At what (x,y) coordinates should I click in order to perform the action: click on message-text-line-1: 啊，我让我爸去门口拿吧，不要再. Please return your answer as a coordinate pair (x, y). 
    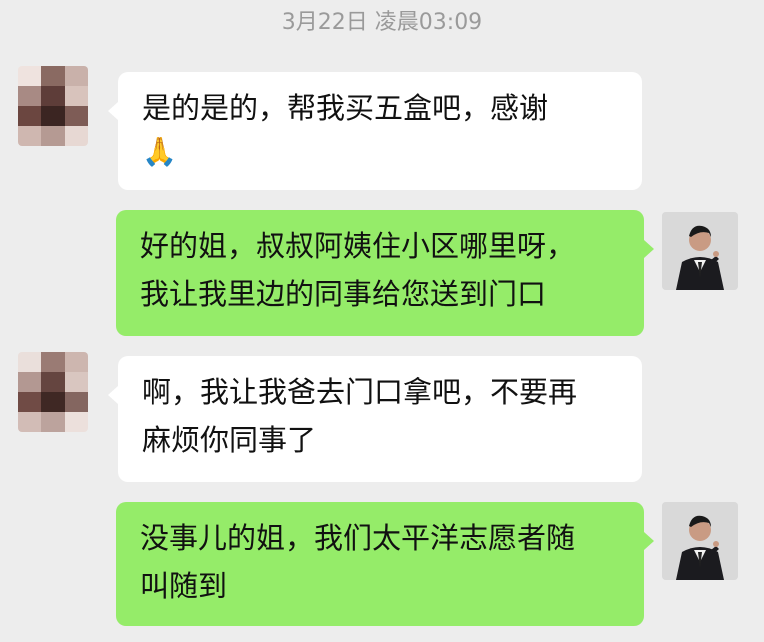
    Looking at the image, I should click on (360, 392).